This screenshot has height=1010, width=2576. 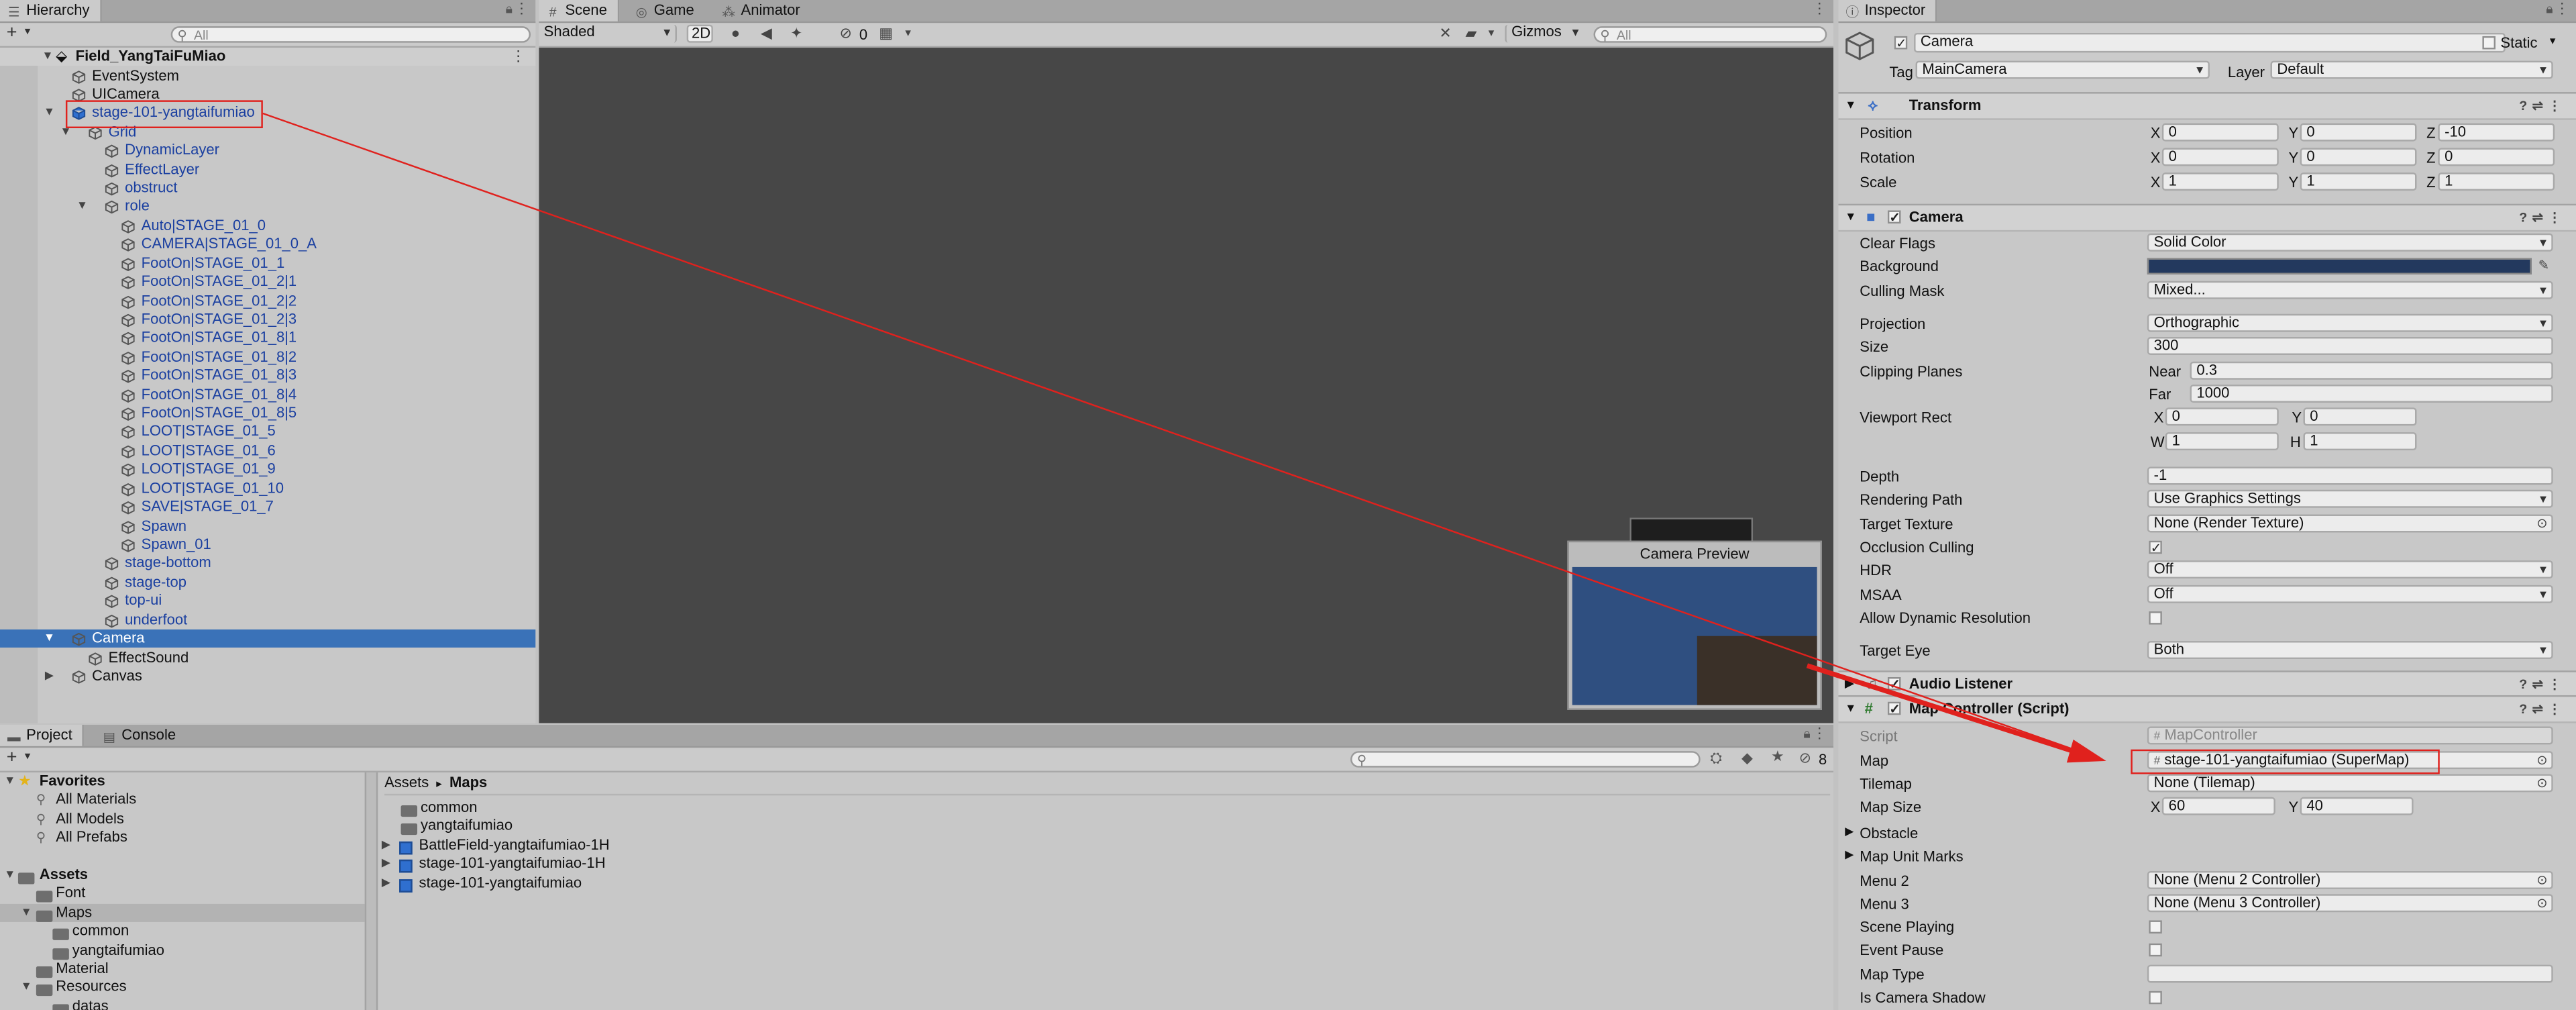 I want to click on target-texture-field: None (Render Texture), so click(x=2350, y=523).